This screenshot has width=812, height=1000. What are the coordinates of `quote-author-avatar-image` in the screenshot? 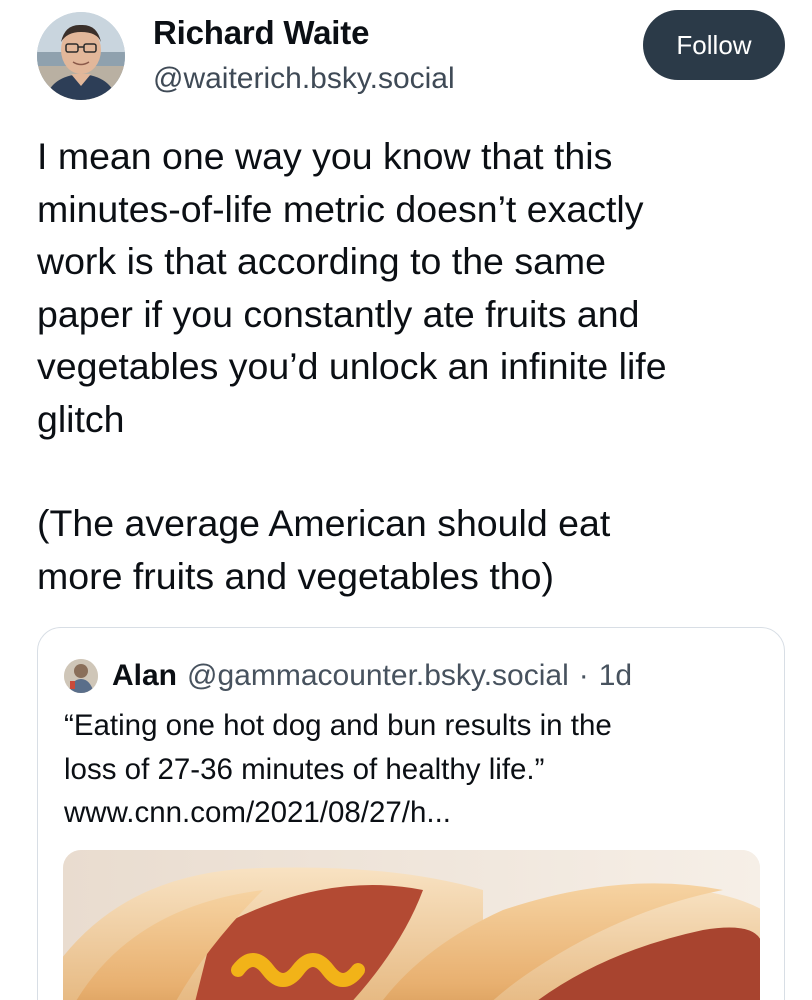 It's located at (81, 676).